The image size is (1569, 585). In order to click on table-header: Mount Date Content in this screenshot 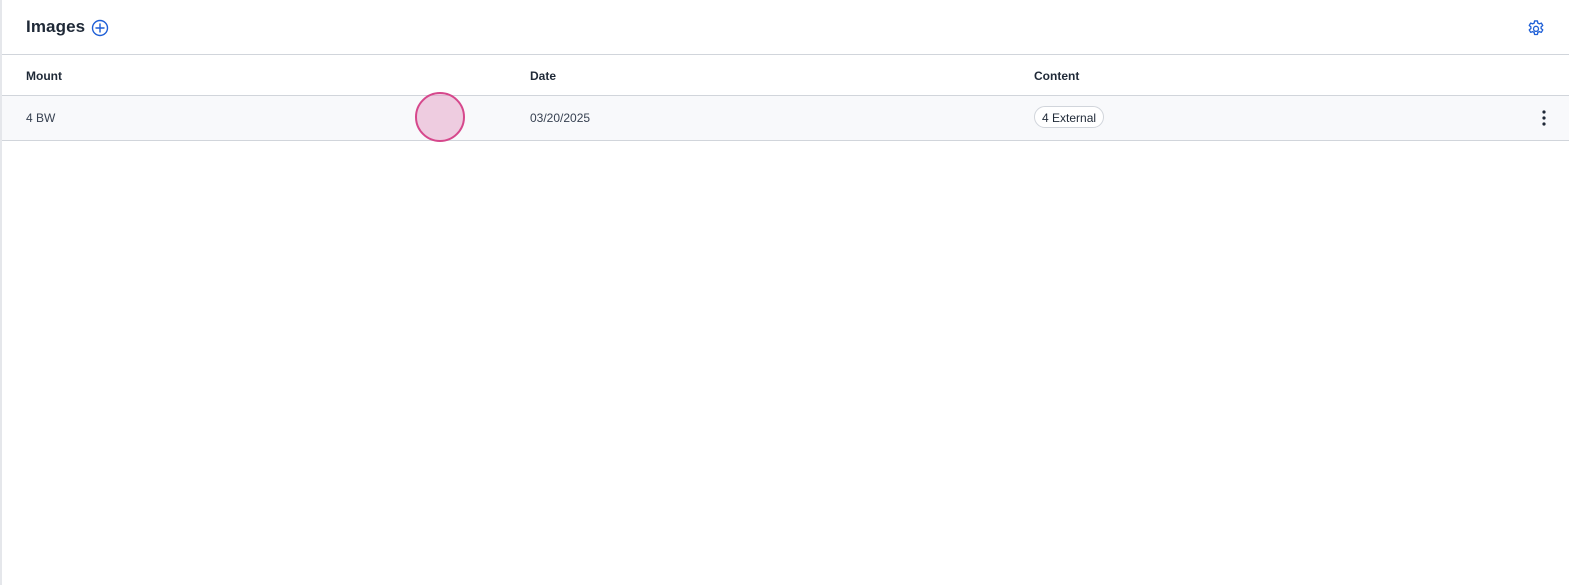, I will do `click(785, 76)`.